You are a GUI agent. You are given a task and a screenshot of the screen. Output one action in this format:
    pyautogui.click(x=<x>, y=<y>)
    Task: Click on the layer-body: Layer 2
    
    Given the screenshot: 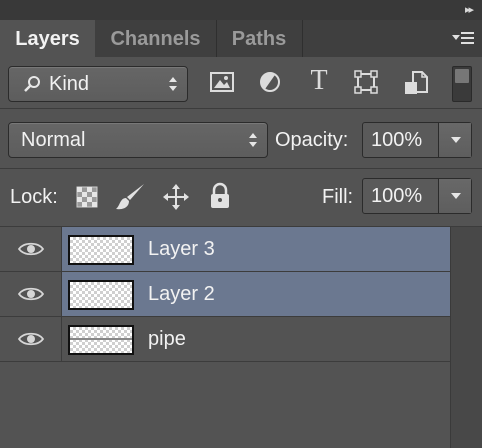 What is the action you would take?
    pyautogui.click(x=256, y=294)
    